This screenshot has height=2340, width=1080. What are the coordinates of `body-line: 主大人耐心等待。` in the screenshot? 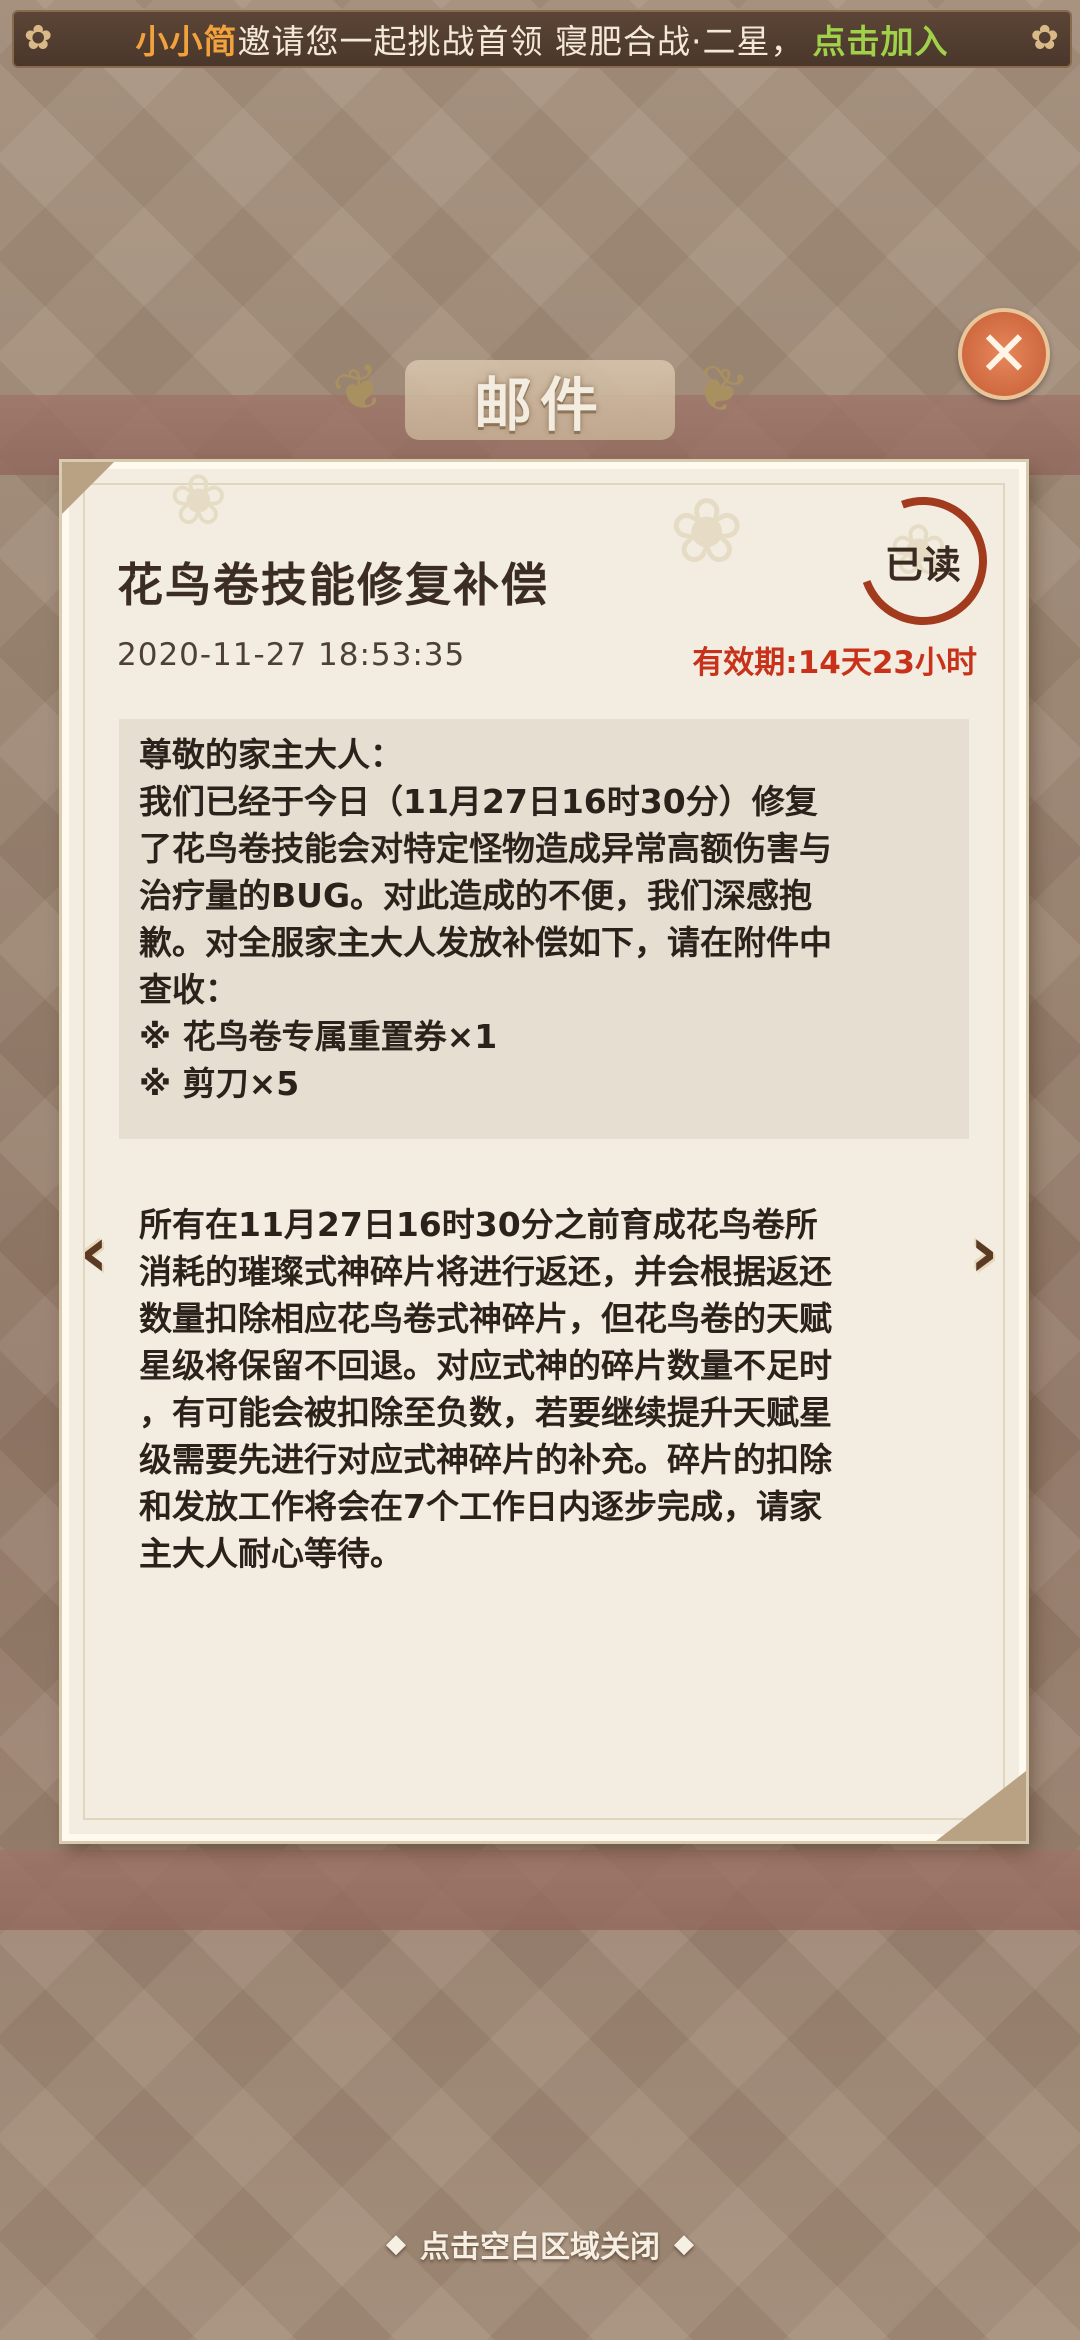 It's located at (271, 1553).